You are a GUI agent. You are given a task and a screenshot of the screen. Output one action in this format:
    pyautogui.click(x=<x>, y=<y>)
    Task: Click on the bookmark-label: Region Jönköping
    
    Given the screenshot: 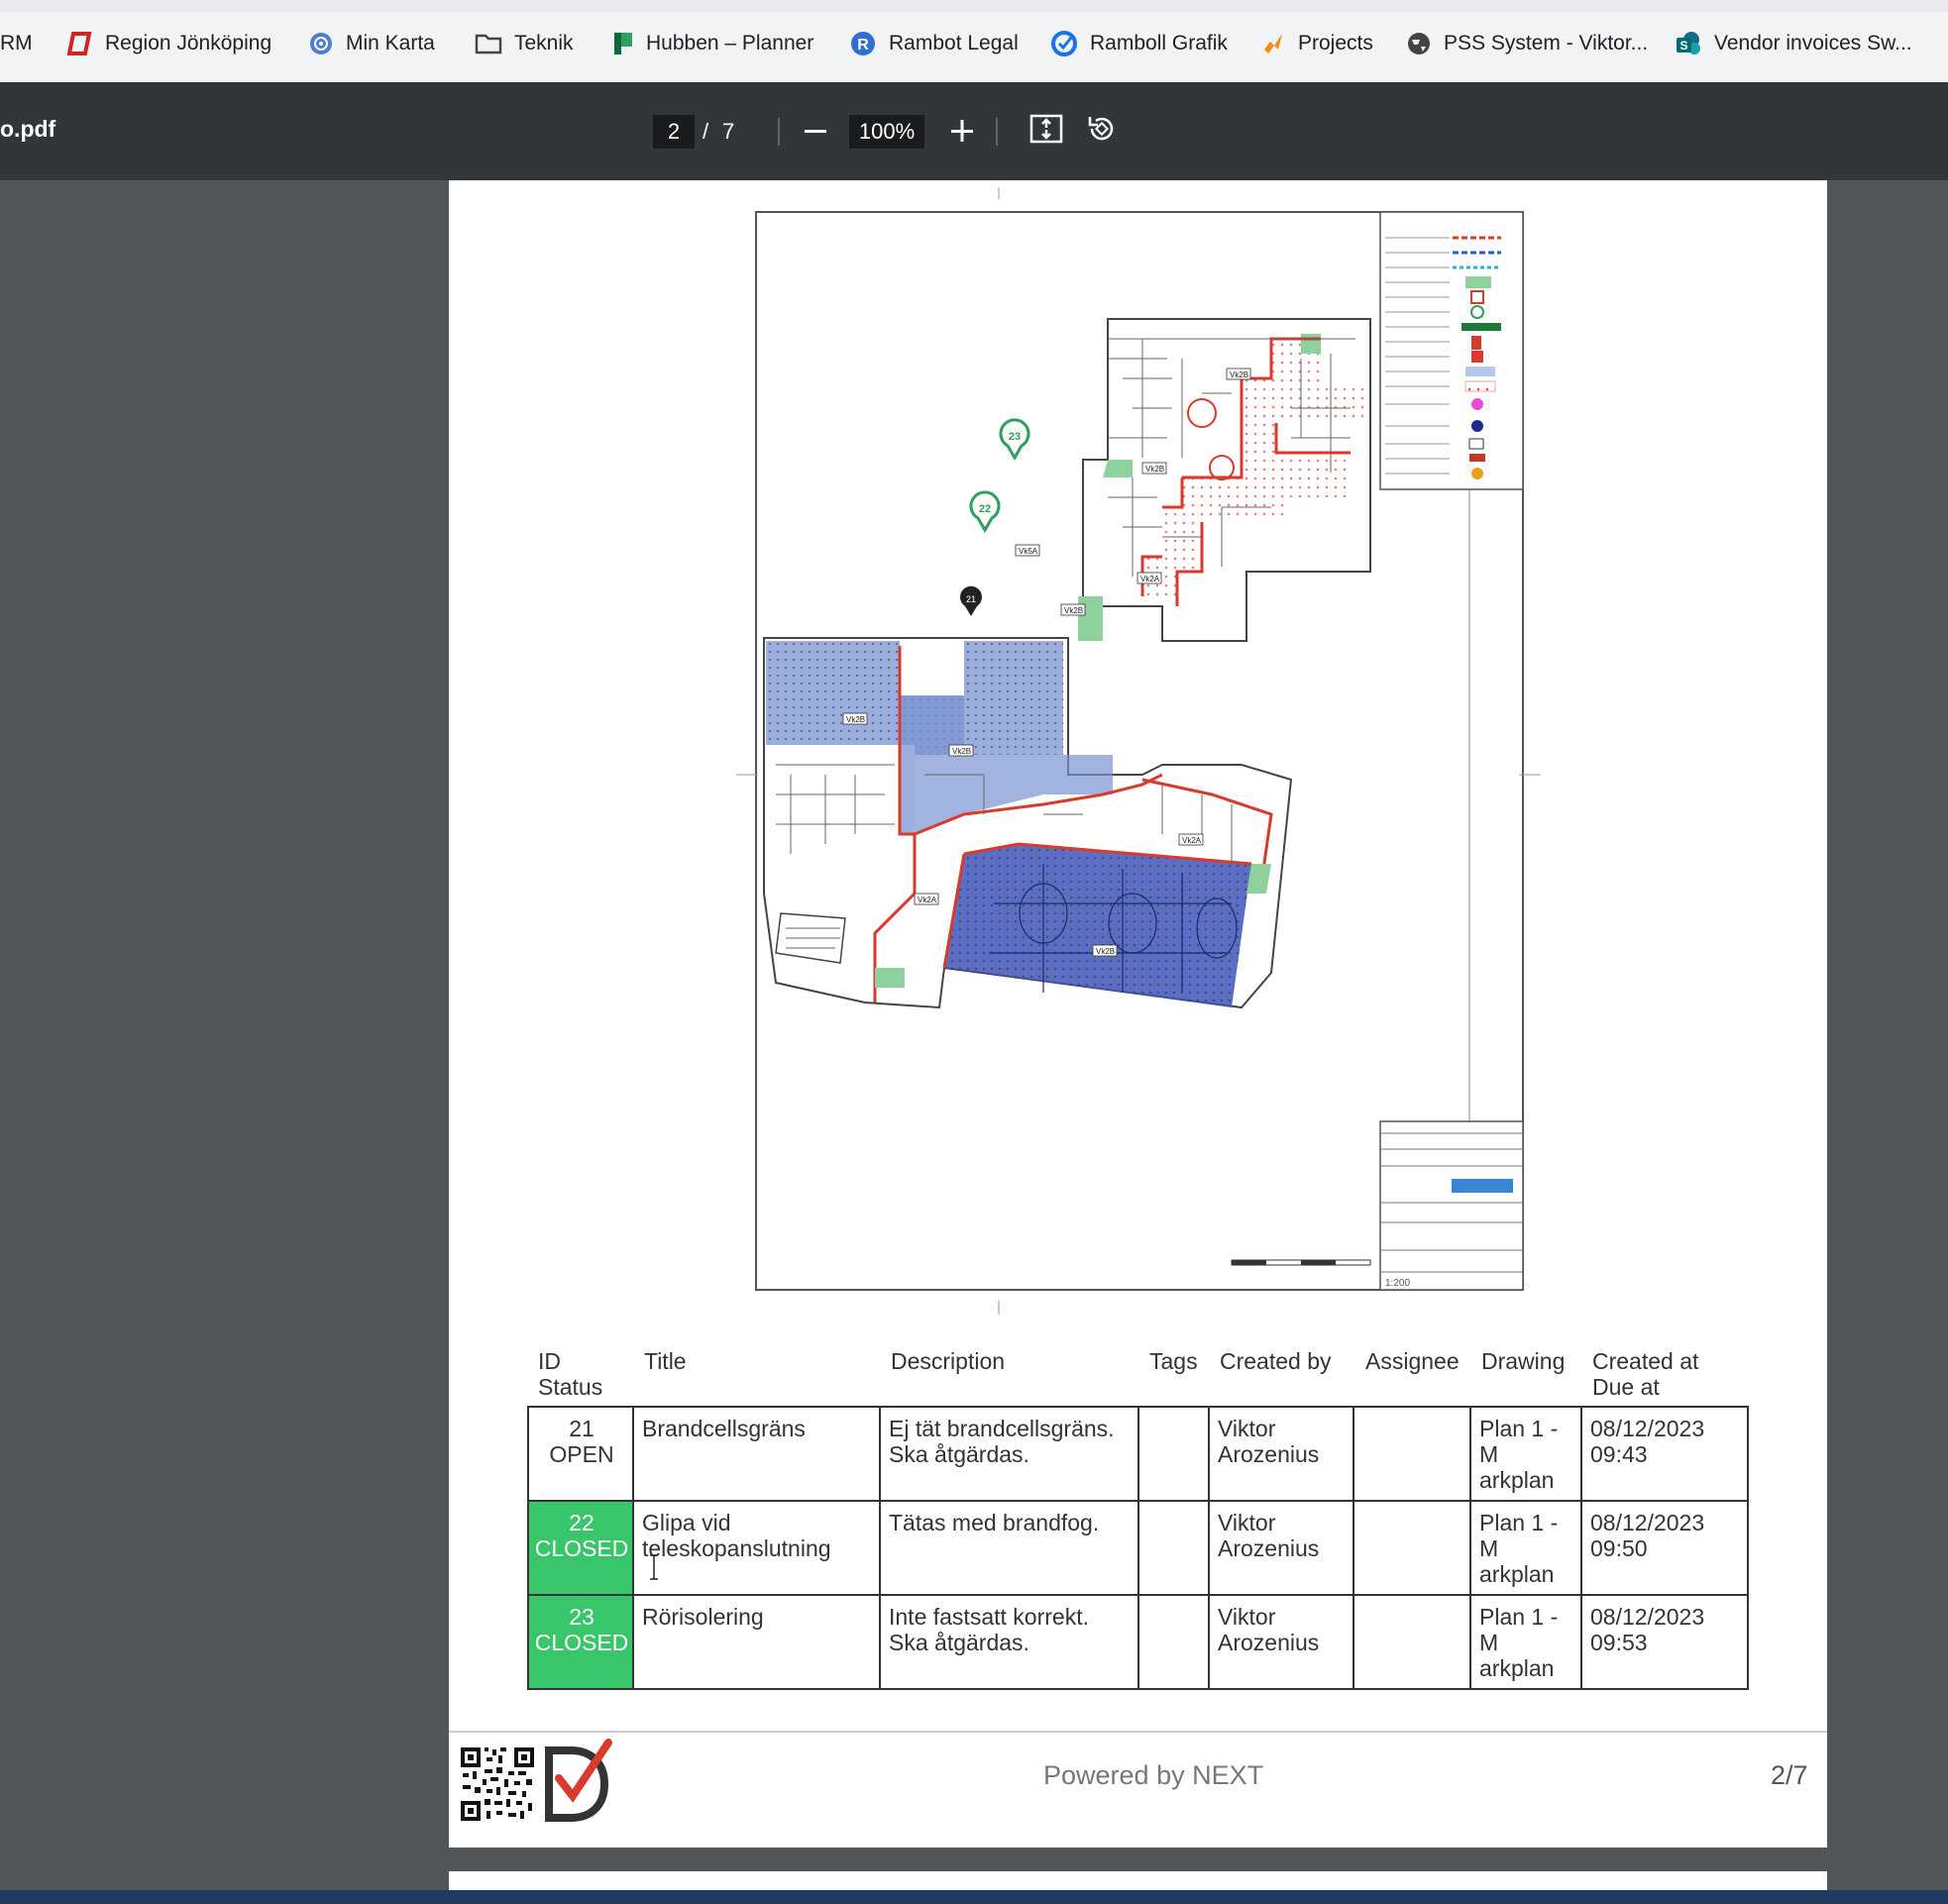 What is the action you would take?
    pyautogui.click(x=188, y=43)
    